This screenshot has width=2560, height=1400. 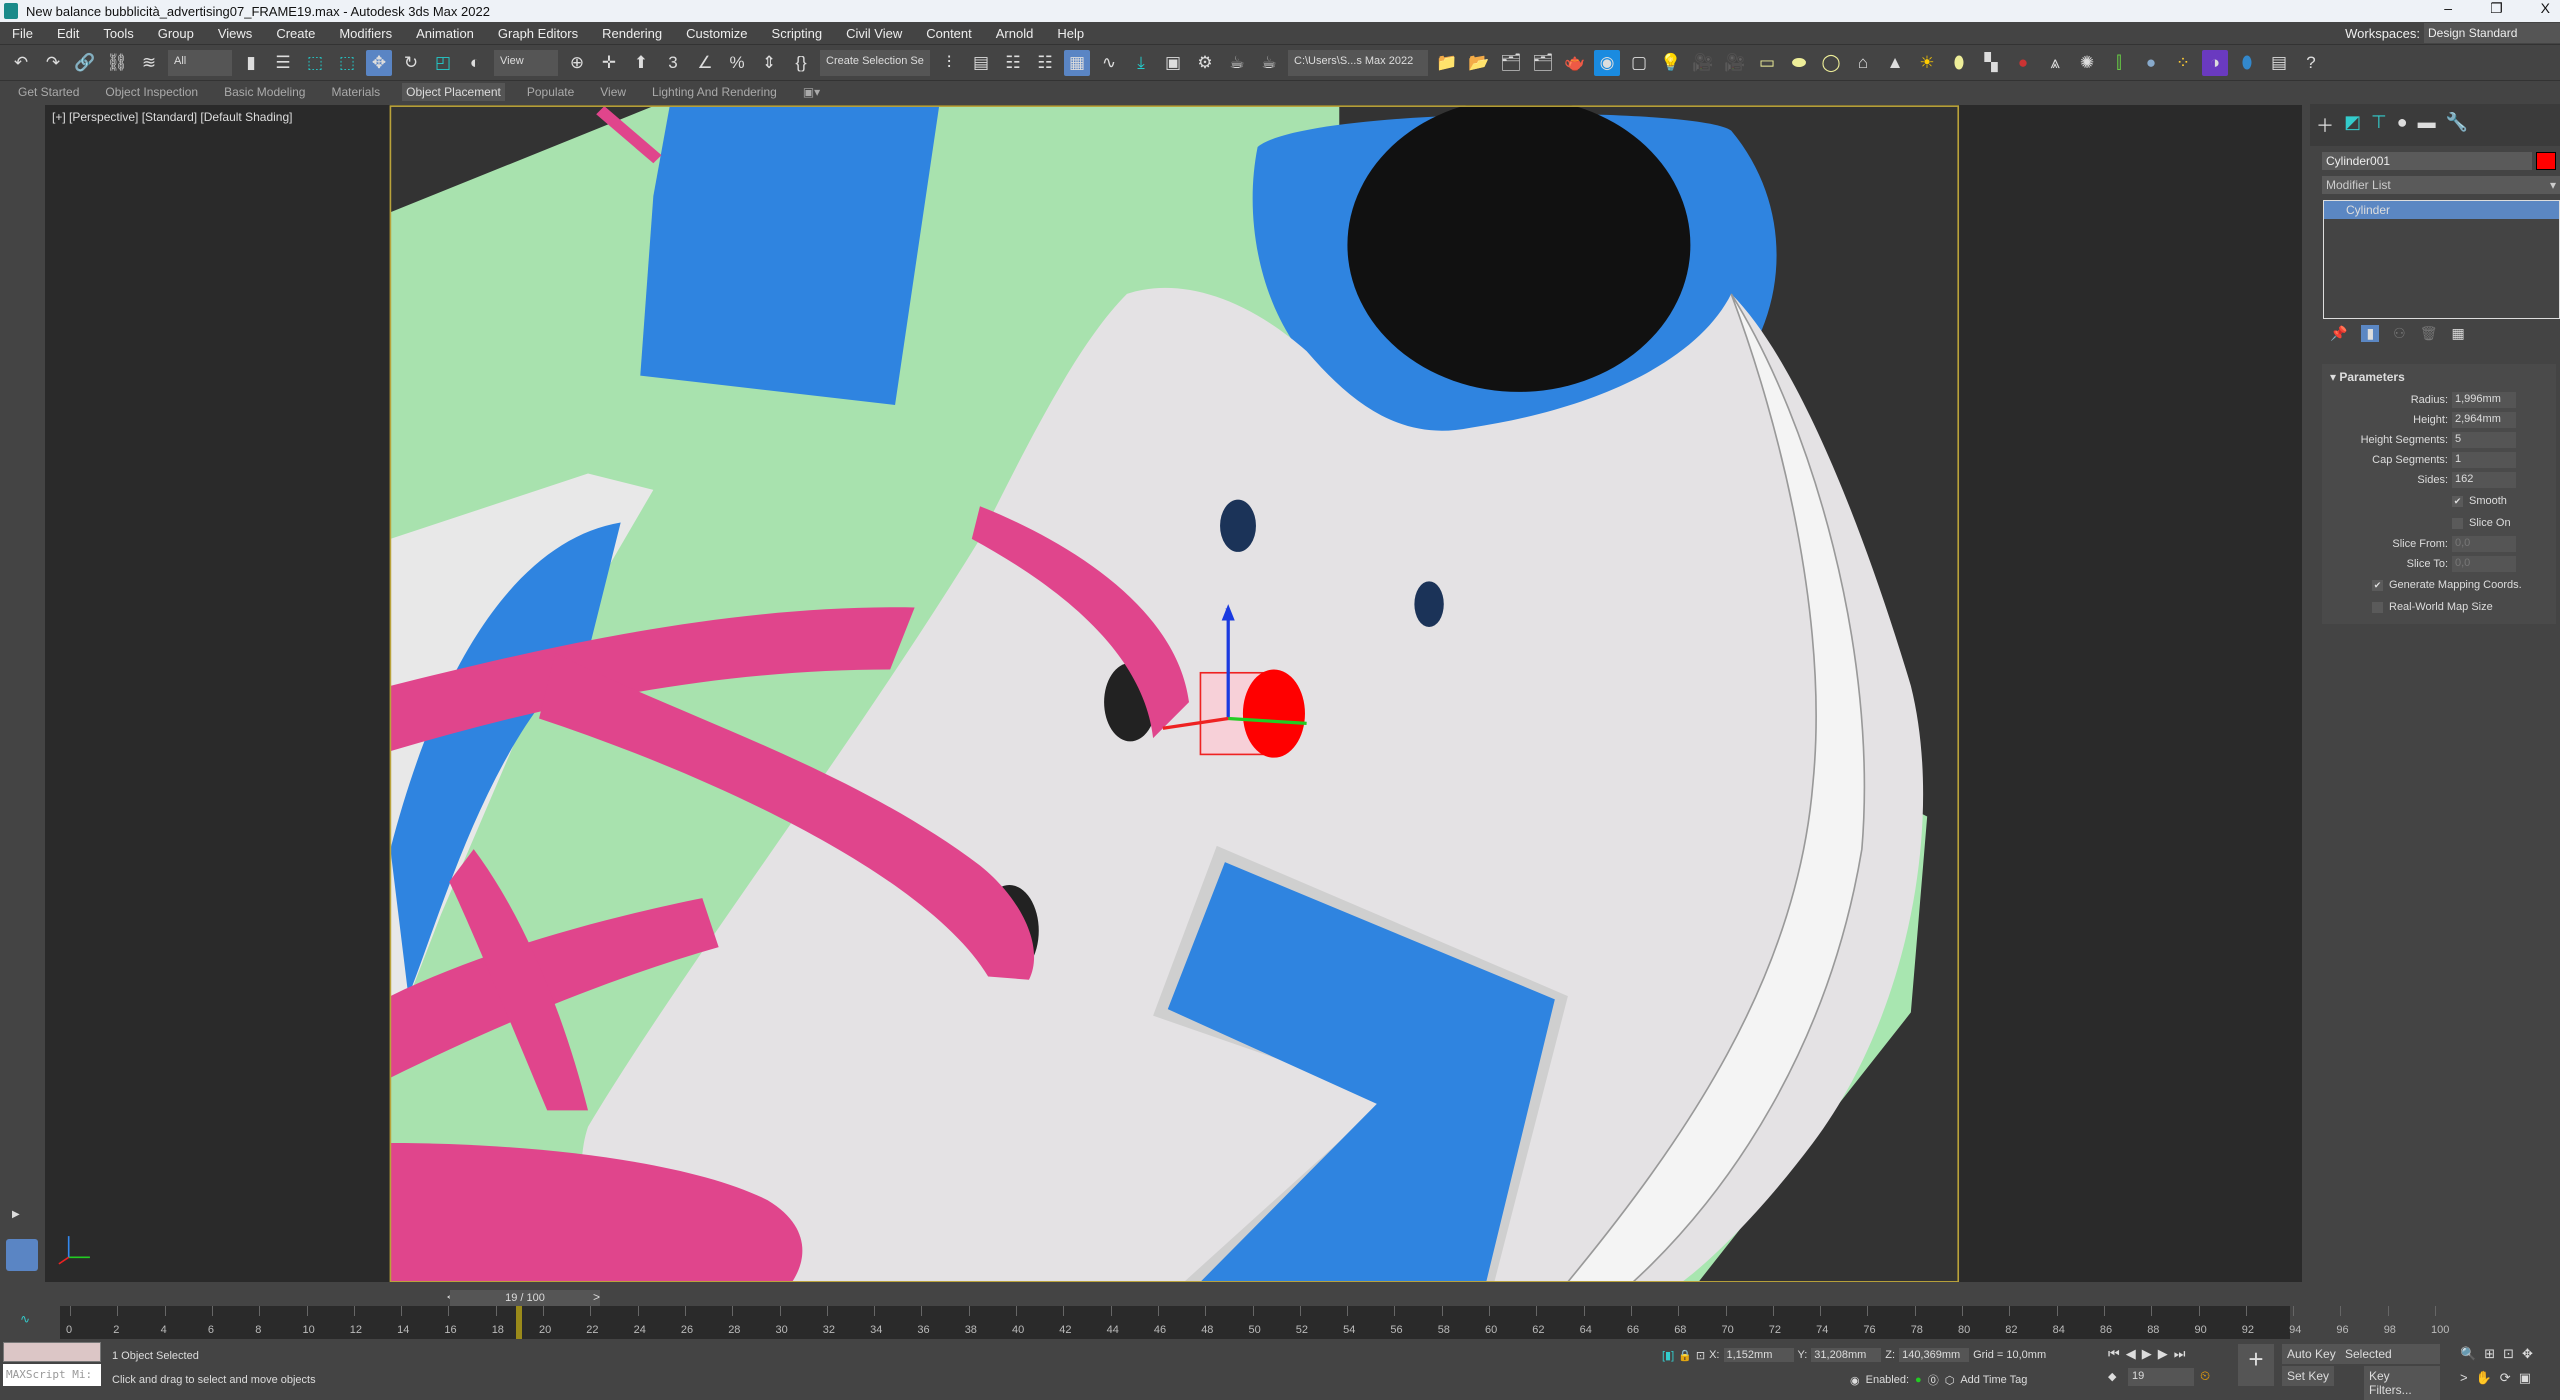 What do you see at coordinates (526, 62) in the screenshot?
I see `reference-coord-dropdown: View` at bounding box center [526, 62].